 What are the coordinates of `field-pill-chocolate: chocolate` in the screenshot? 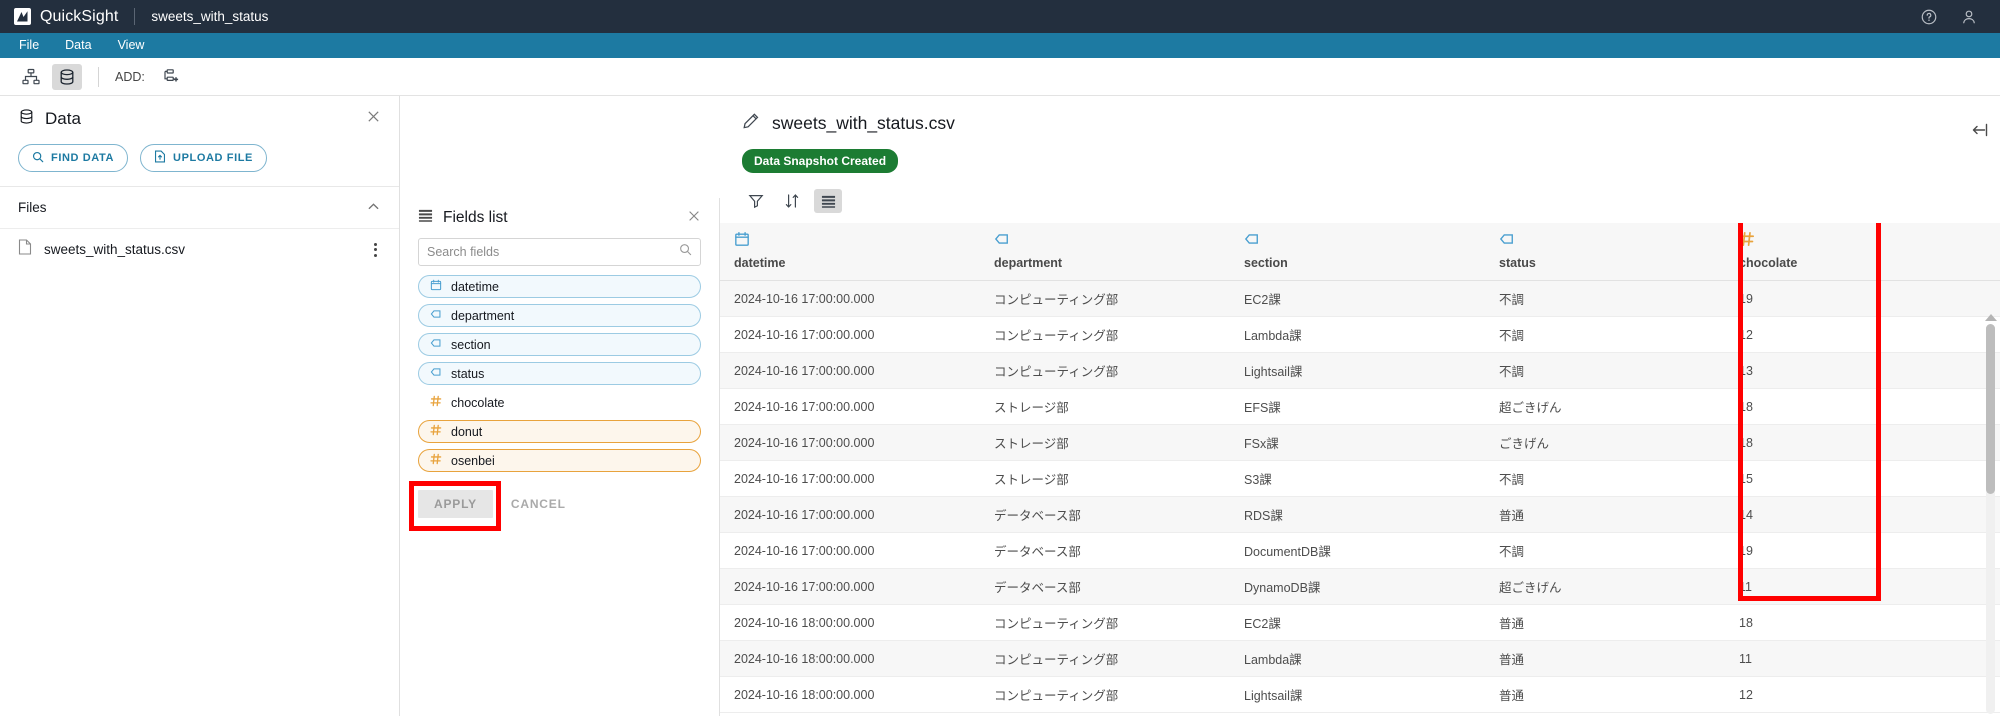 It's located at (559, 402).